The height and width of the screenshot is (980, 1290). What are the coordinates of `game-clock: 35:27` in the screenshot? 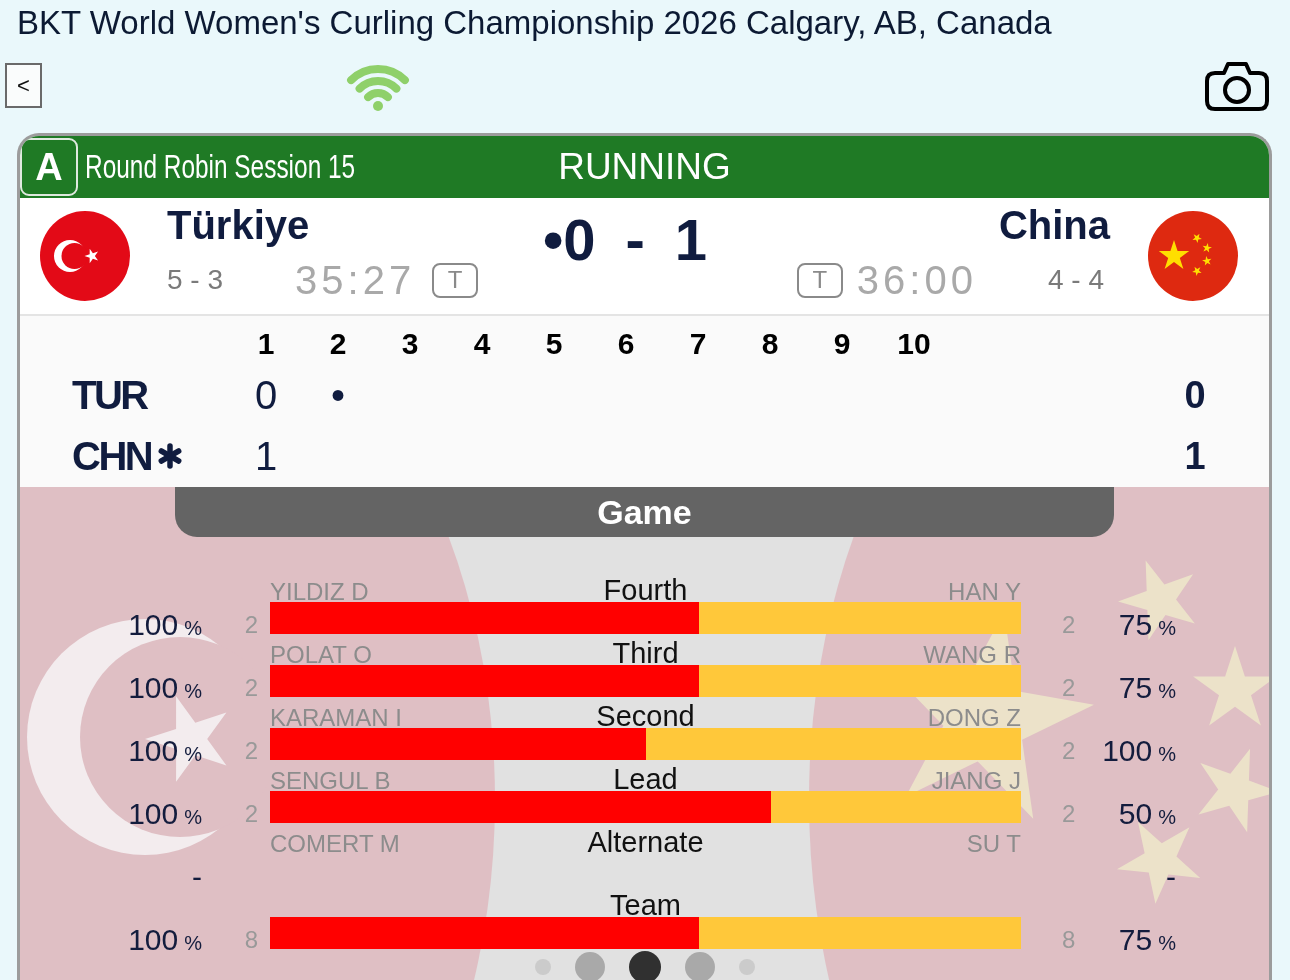 It's located at (355, 280).